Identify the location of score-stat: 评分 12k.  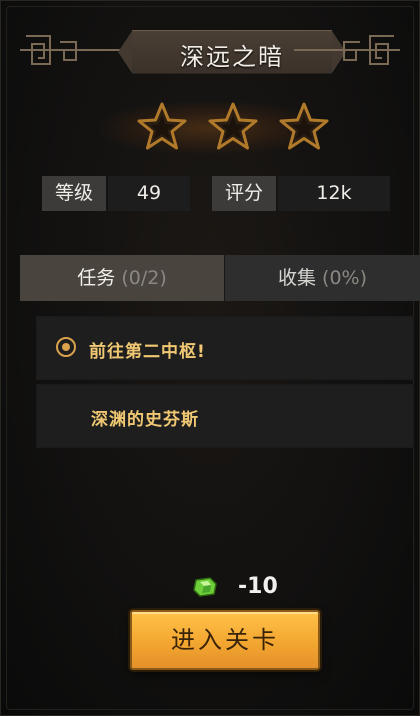
(301, 193).